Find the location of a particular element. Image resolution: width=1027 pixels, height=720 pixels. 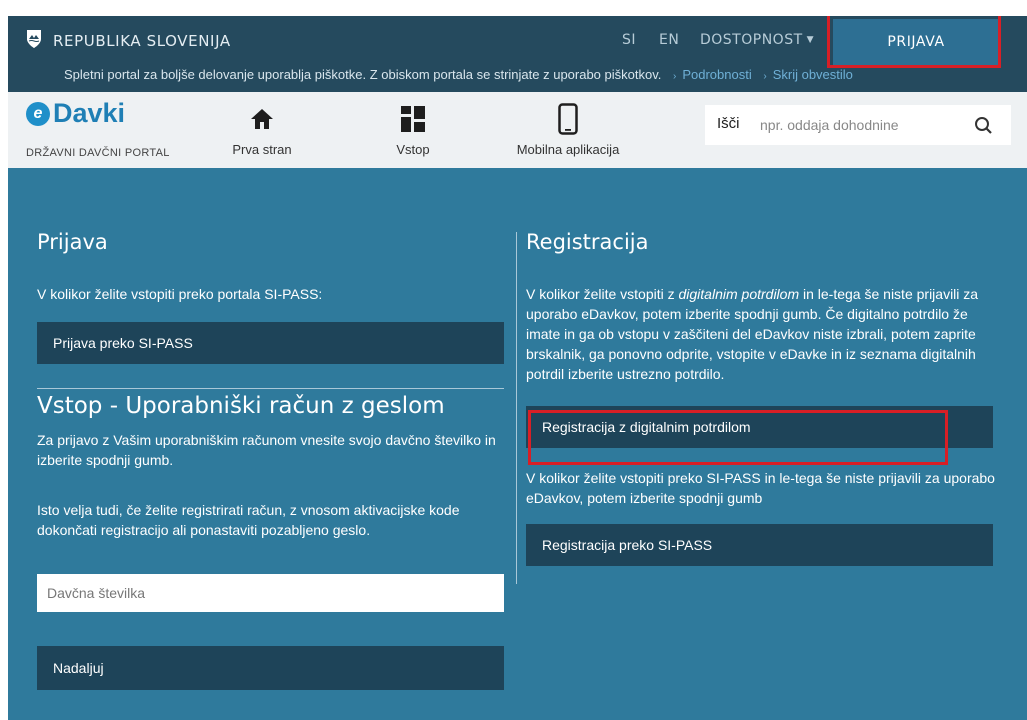

reg-text-emphasis: digitalnim potrdilom is located at coordinates (739, 294).